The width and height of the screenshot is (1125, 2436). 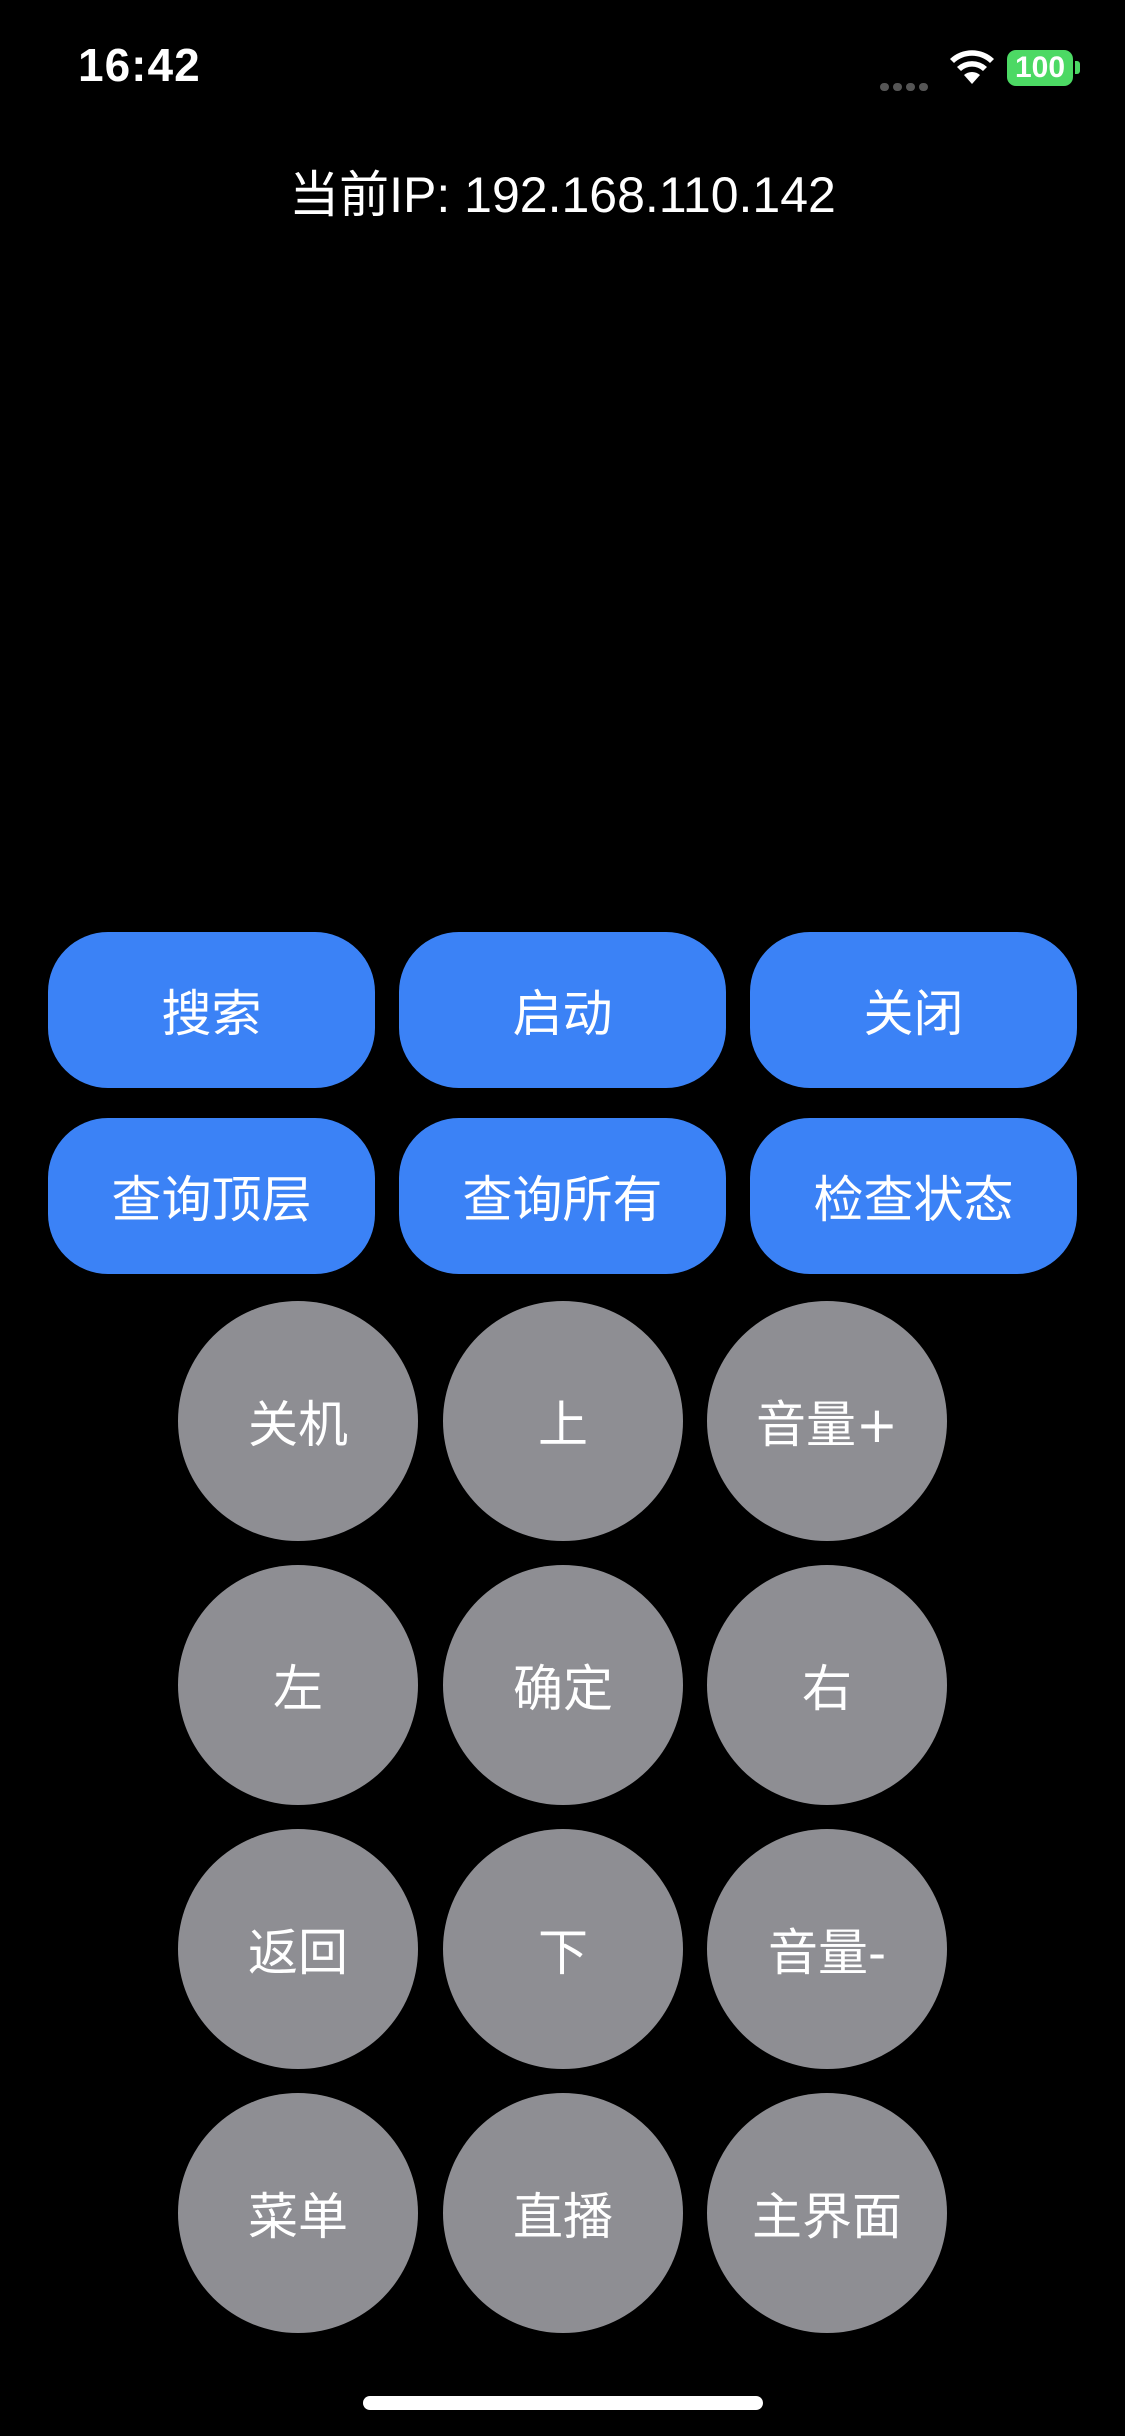 What do you see at coordinates (827, 1685) in the screenshot?
I see `right-button: 右` at bounding box center [827, 1685].